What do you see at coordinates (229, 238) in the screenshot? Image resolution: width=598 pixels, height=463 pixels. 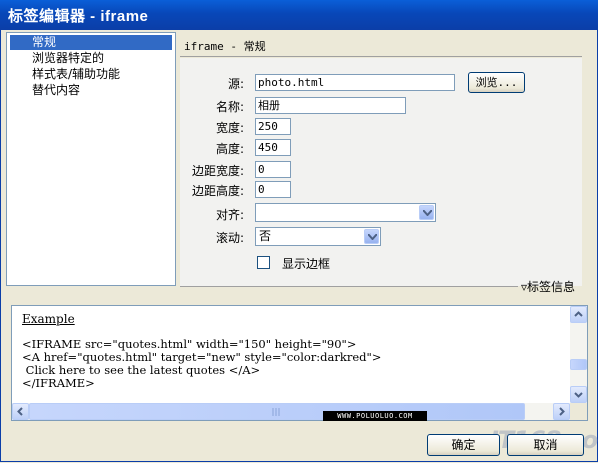 I see `scrolling-label: 滚动:` at bounding box center [229, 238].